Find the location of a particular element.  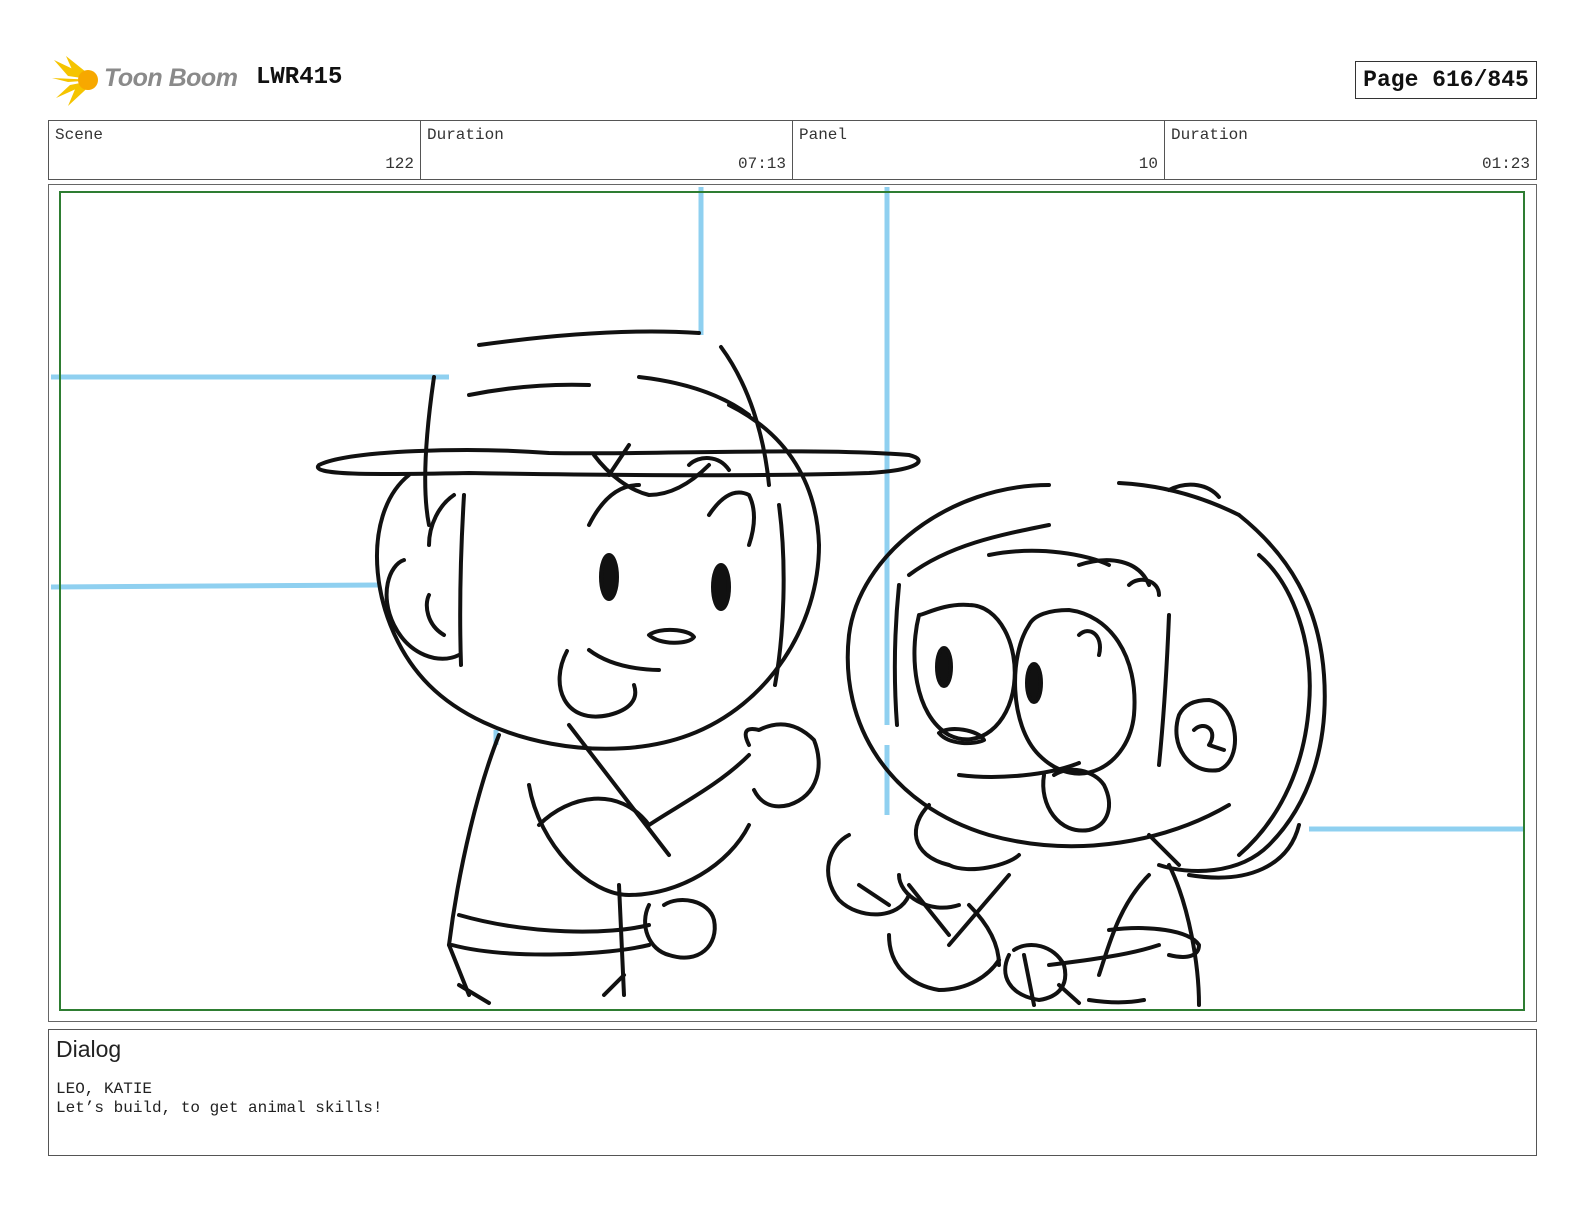

dialog-title: Dialog is located at coordinates (89, 1049).